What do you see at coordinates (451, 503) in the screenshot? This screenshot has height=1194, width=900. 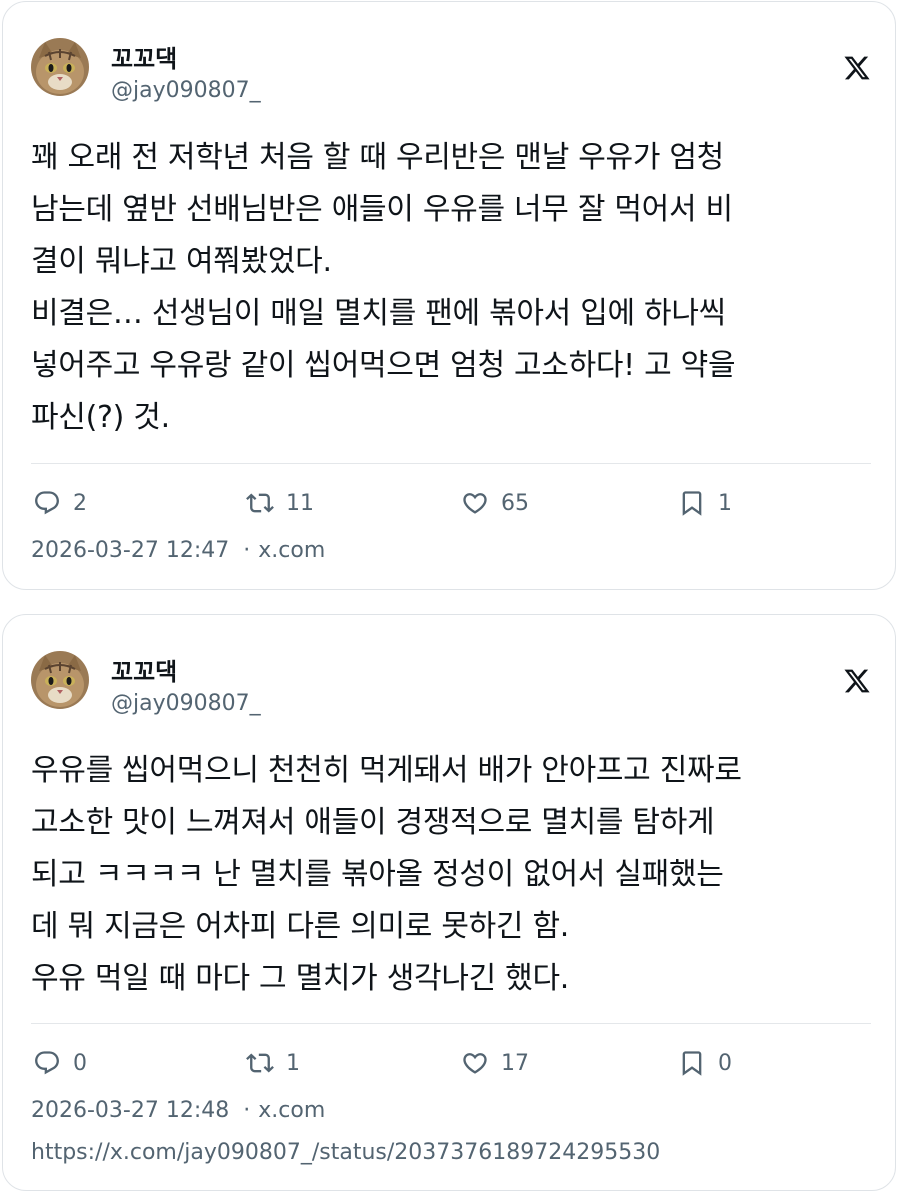 I see `action-bar: 2 11 65 1` at bounding box center [451, 503].